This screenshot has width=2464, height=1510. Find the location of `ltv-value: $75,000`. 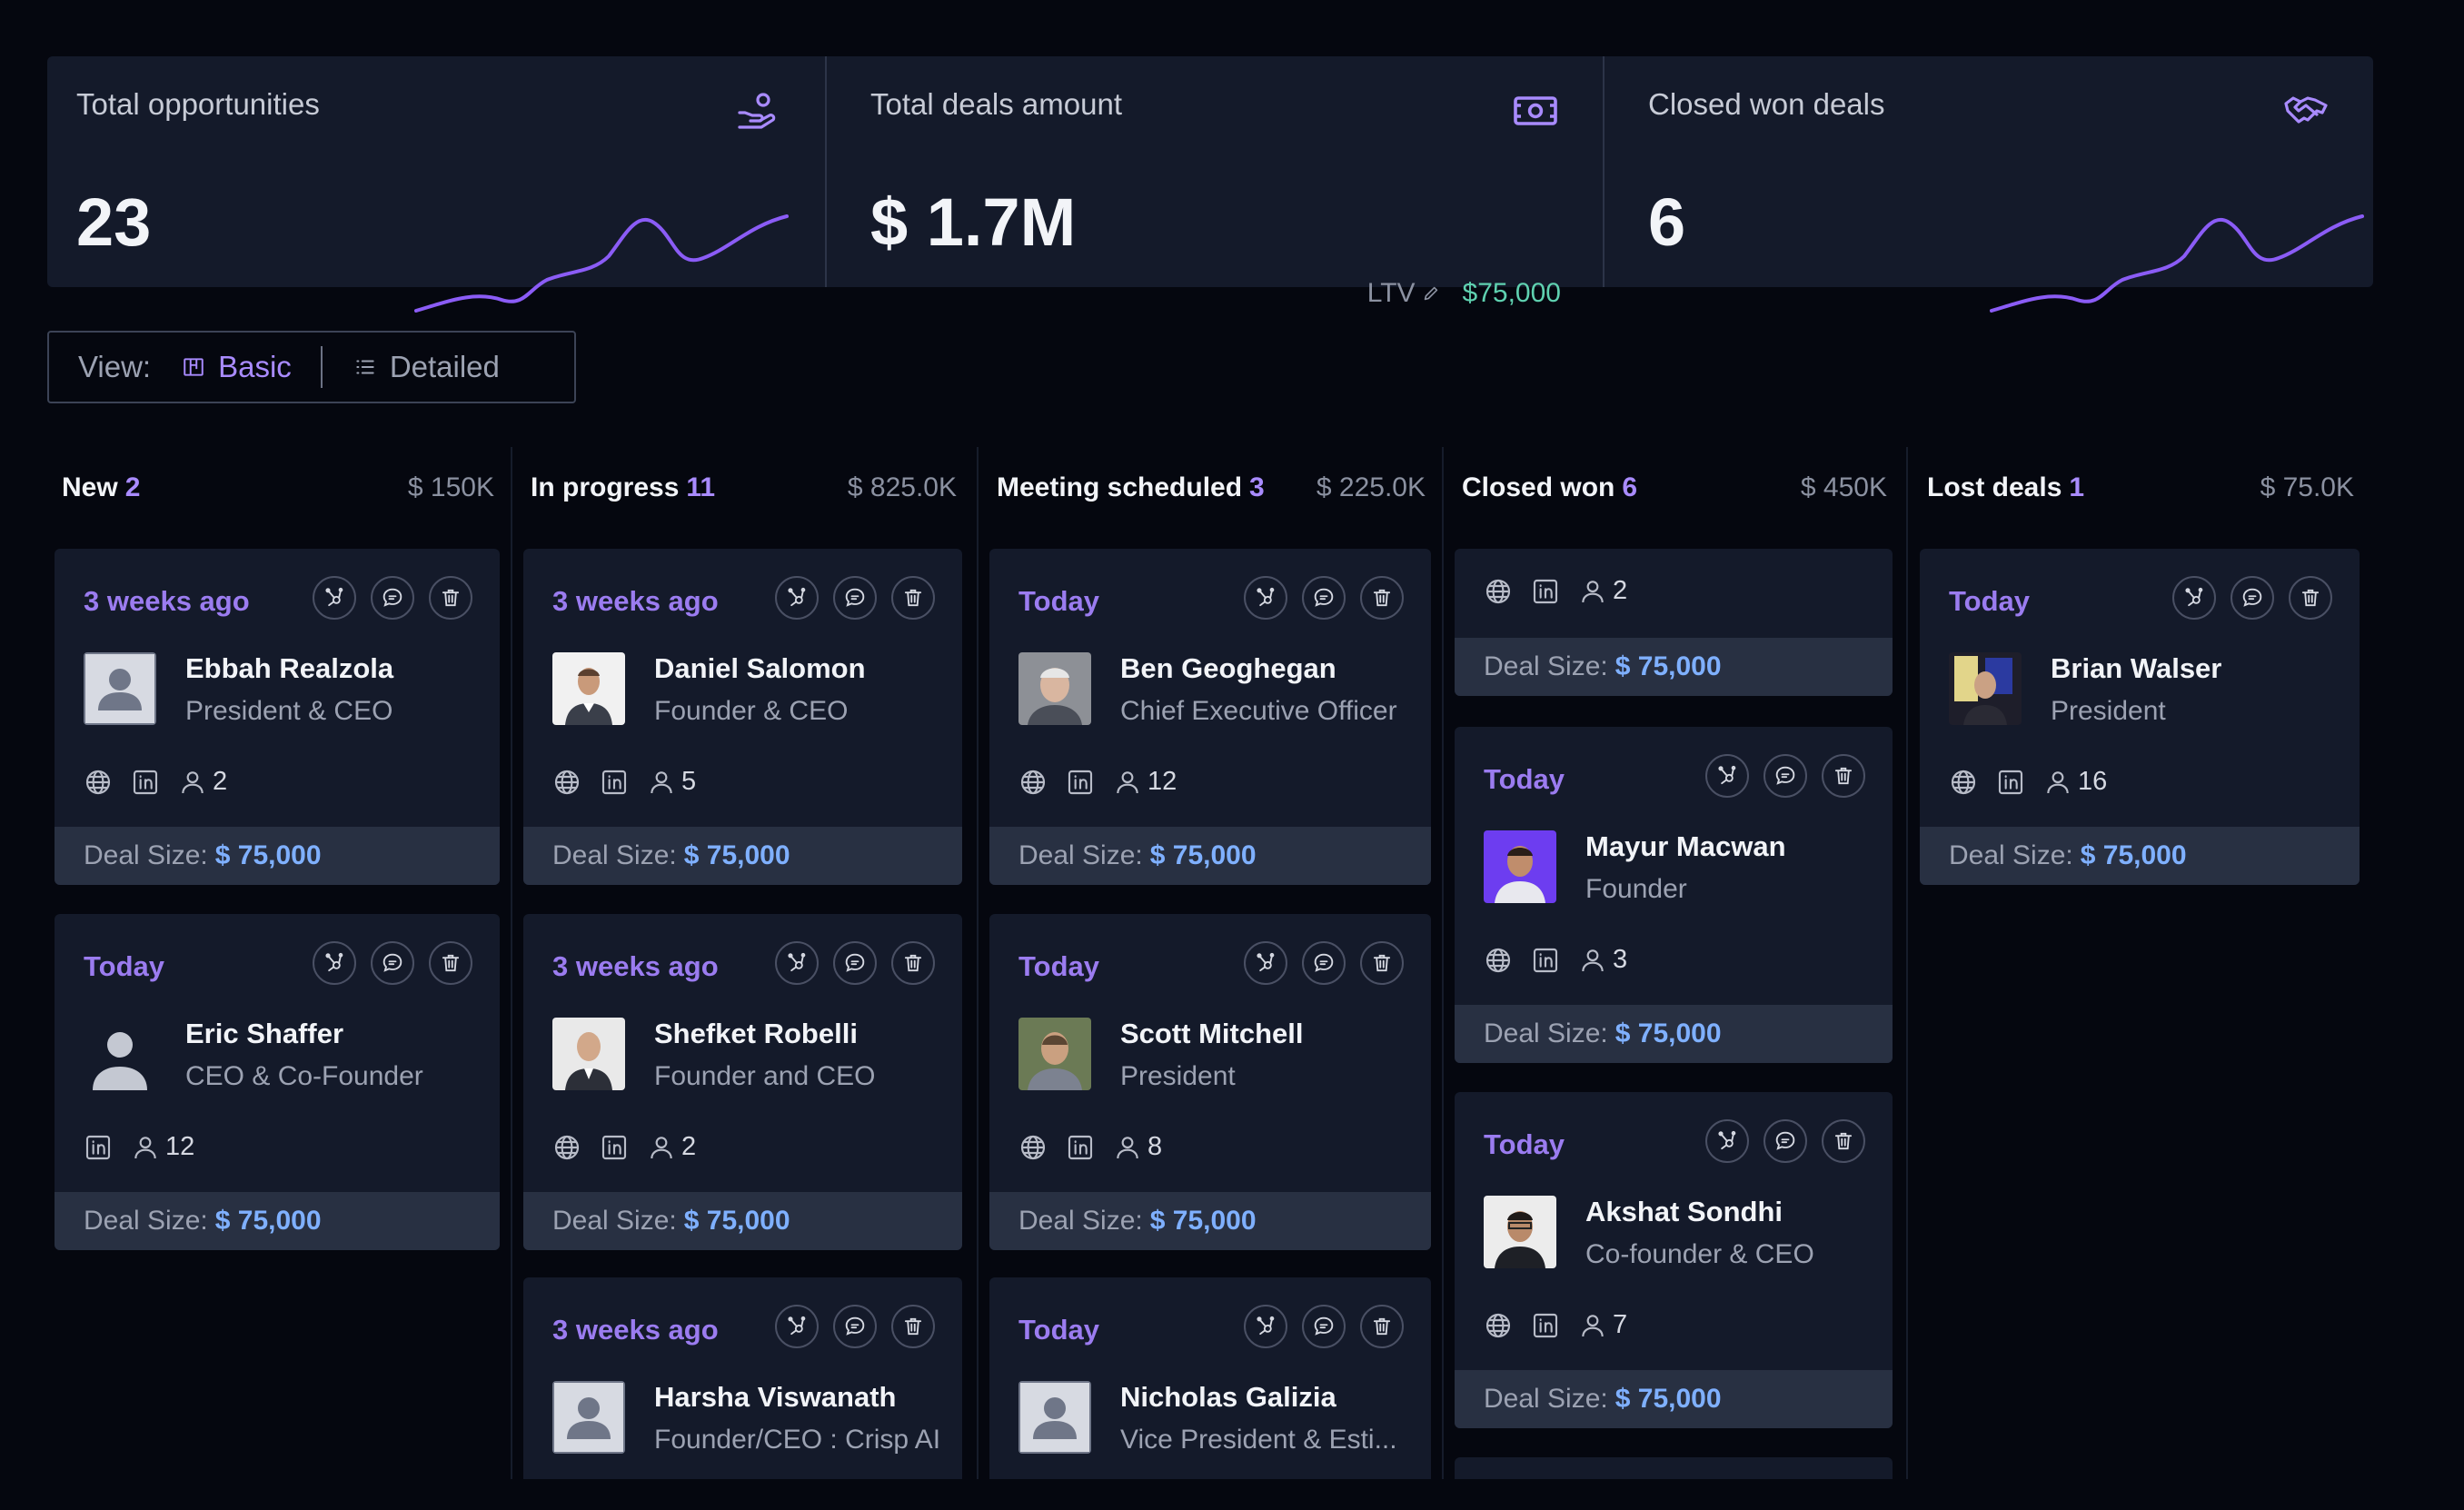

ltv-value: $75,000 is located at coordinates (1512, 293).